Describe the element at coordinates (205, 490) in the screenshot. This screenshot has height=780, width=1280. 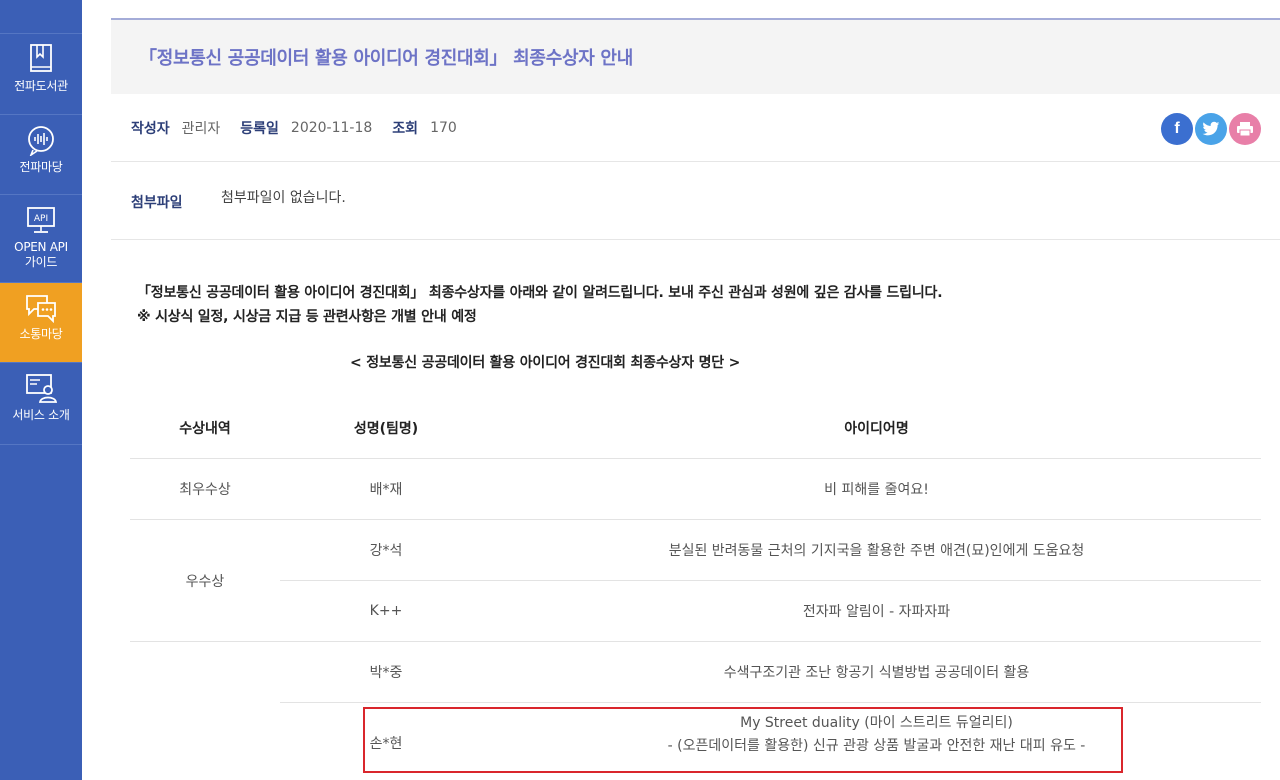
I see `table-cell-award: 최우수상` at that location.